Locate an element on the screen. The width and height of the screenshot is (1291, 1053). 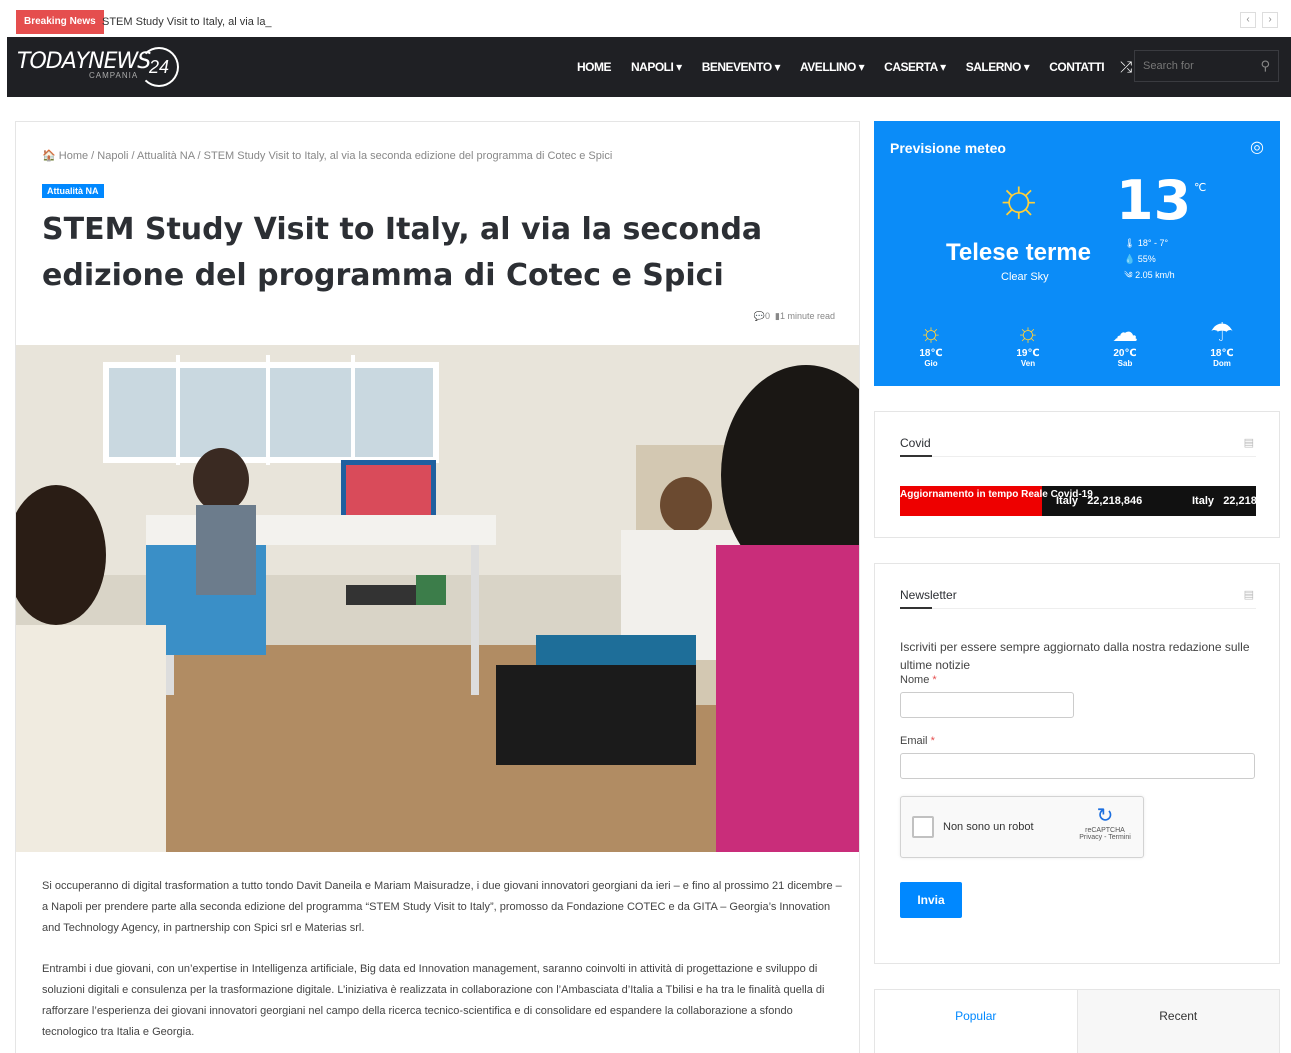
humidity: 💧 55% is located at coordinates (1140, 259).